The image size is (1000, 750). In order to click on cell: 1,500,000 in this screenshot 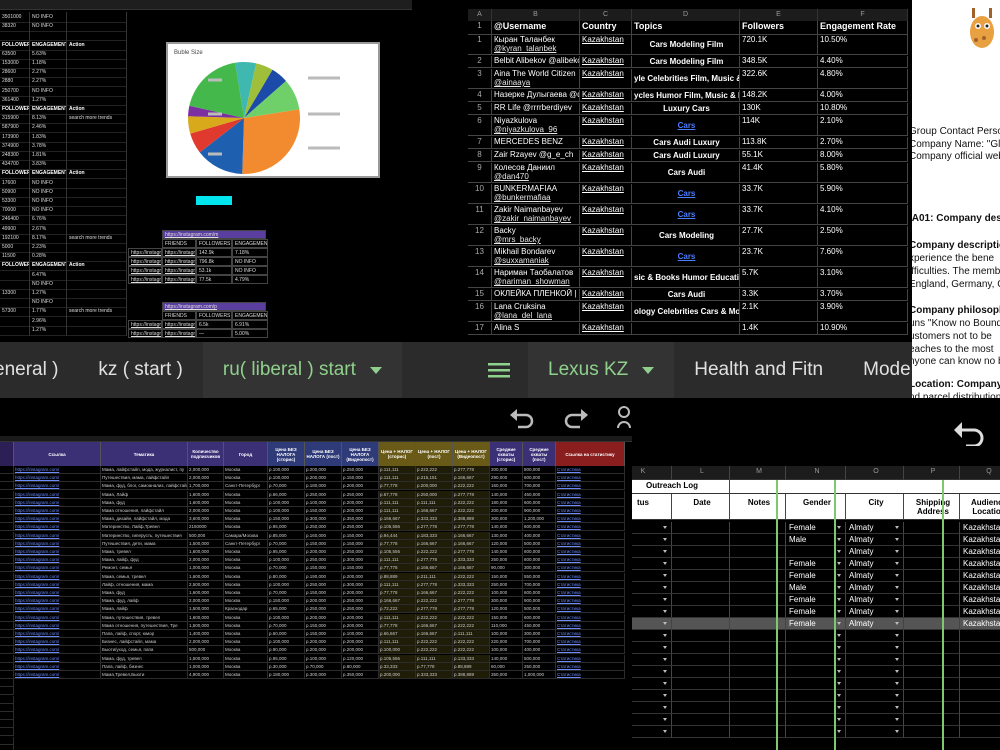, I will do `click(206, 658)`.